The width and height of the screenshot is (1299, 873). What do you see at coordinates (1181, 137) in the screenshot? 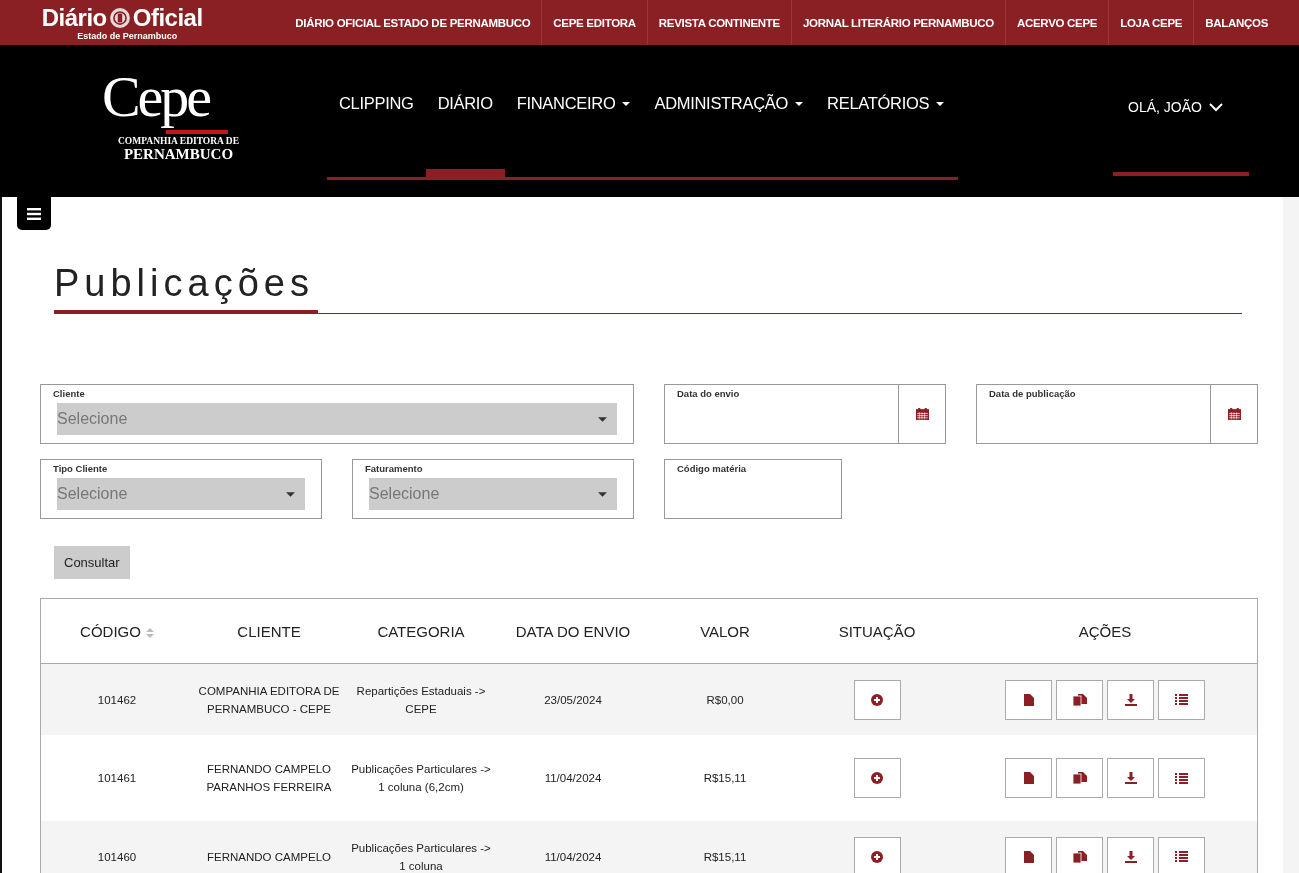
I see `user-menu: OLÁ, JOÃO` at bounding box center [1181, 137].